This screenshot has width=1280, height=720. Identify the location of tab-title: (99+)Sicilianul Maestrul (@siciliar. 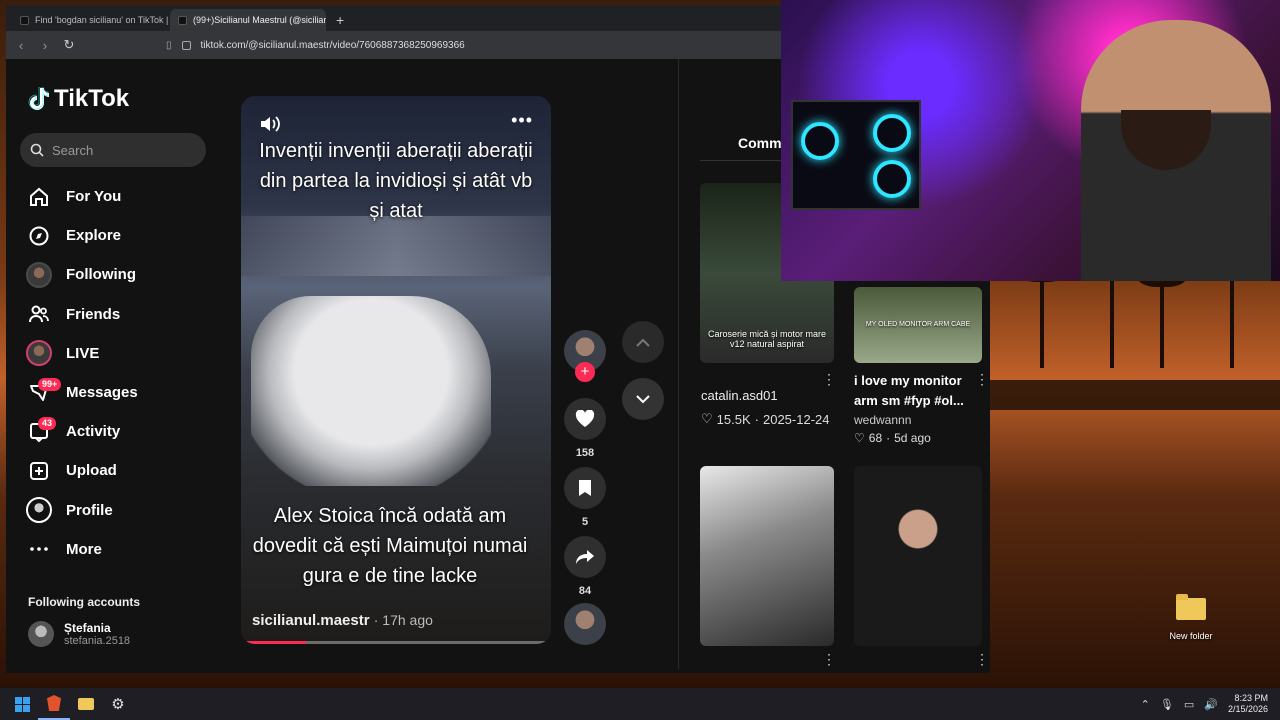
(259, 20).